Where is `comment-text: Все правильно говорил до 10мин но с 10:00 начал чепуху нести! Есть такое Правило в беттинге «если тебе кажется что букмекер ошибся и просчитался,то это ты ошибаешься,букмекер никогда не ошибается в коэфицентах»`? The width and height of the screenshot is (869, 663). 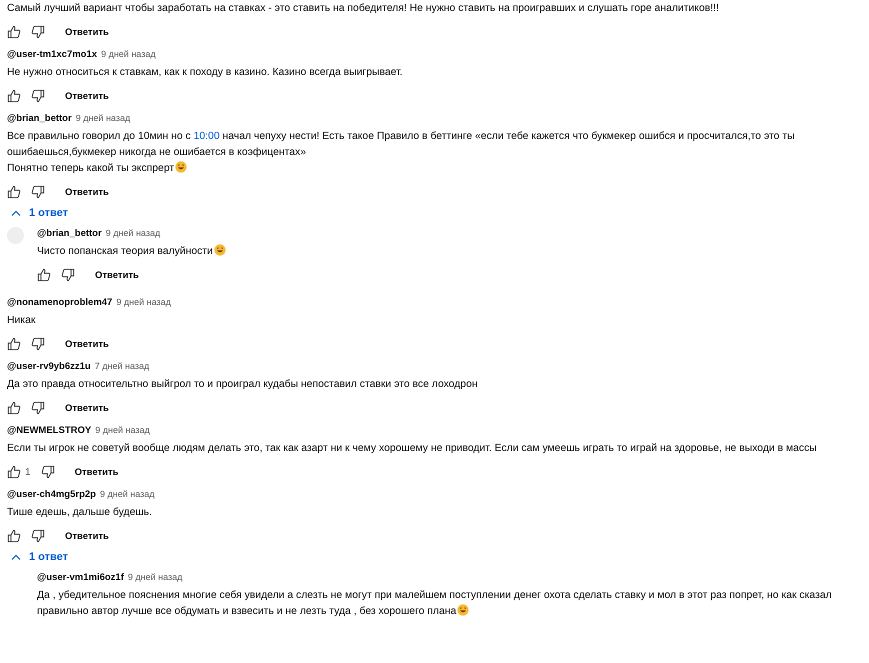 comment-text: Все правильно говорил до 10мин но с 10:00 начал чепуху нести! Есть такое Правило в беттинге «если тебе кажется что букмекер ошибся и просчитался,то это ты ошибаешься,букмекер никогда не ошибается в коэфицентах» is located at coordinates (401, 145).